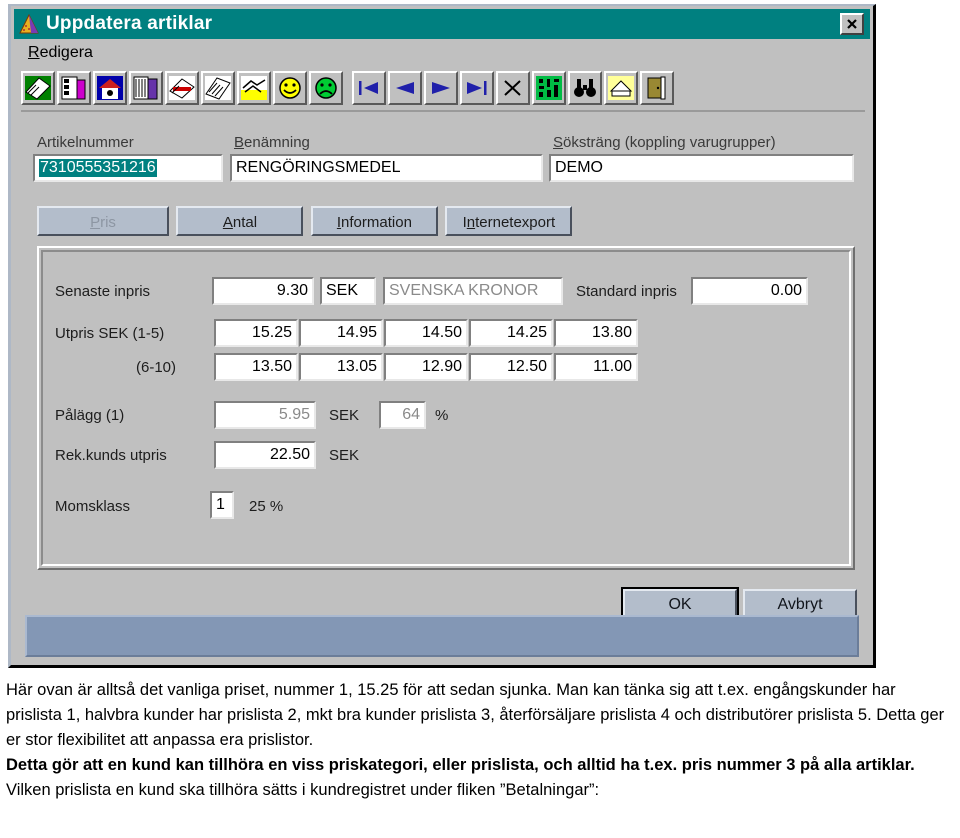  Describe the element at coordinates (93, 506) in the screenshot. I see `vat-class-label: Momsklass` at that location.